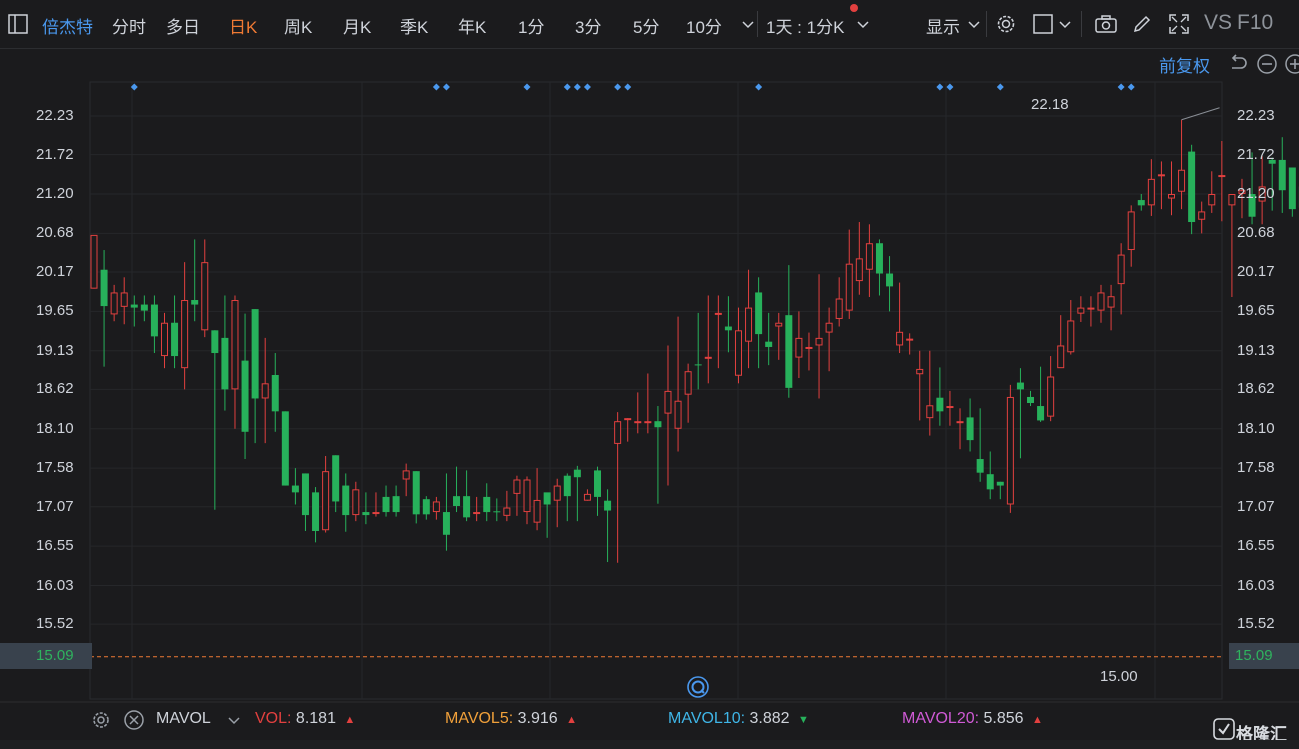 This screenshot has width=1299, height=749. What do you see at coordinates (1142, 24) in the screenshot?
I see `pencil-icon` at bounding box center [1142, 24].